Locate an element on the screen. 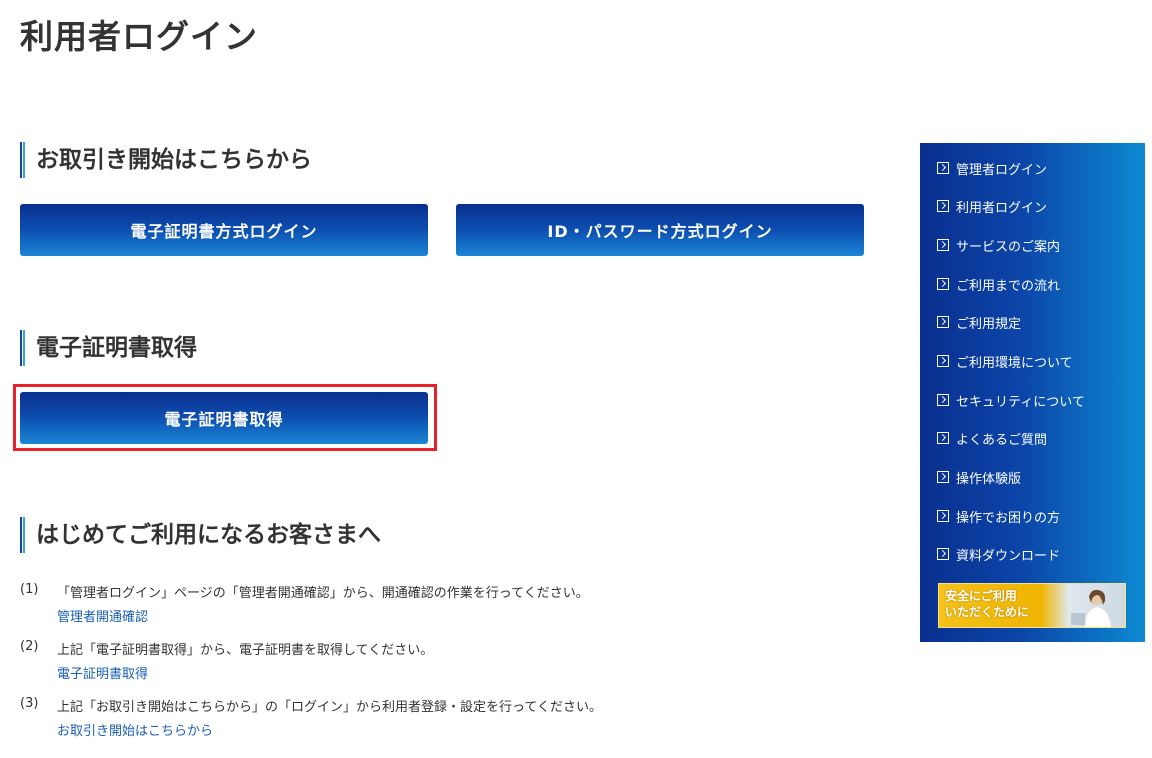  sidebar-item-label: 利用者ログイン is located at coordinates (1002, 208).